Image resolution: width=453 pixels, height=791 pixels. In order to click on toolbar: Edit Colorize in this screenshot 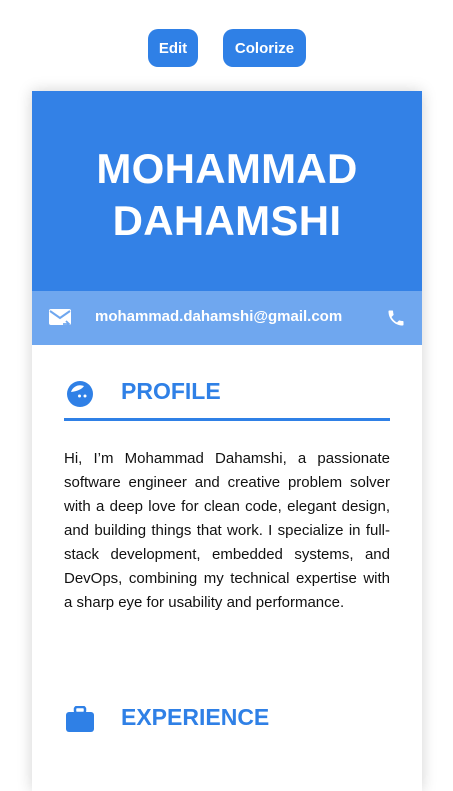, I will do `click(226, 48)`.